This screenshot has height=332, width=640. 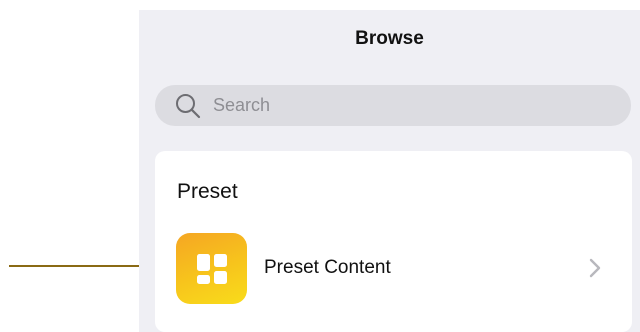 I want to click on preset-grid-icon, so click(x=211, y=268).